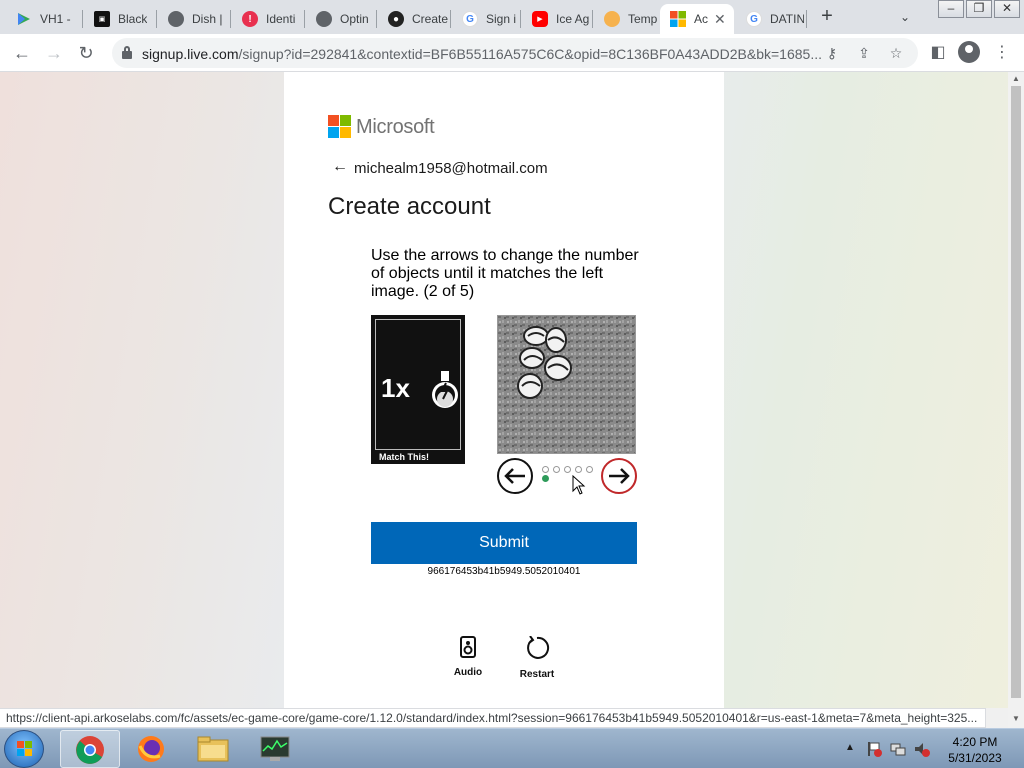 The height and width of the screenshot is (768, 1024). I want to click on lock-icon, so click(127, 52).